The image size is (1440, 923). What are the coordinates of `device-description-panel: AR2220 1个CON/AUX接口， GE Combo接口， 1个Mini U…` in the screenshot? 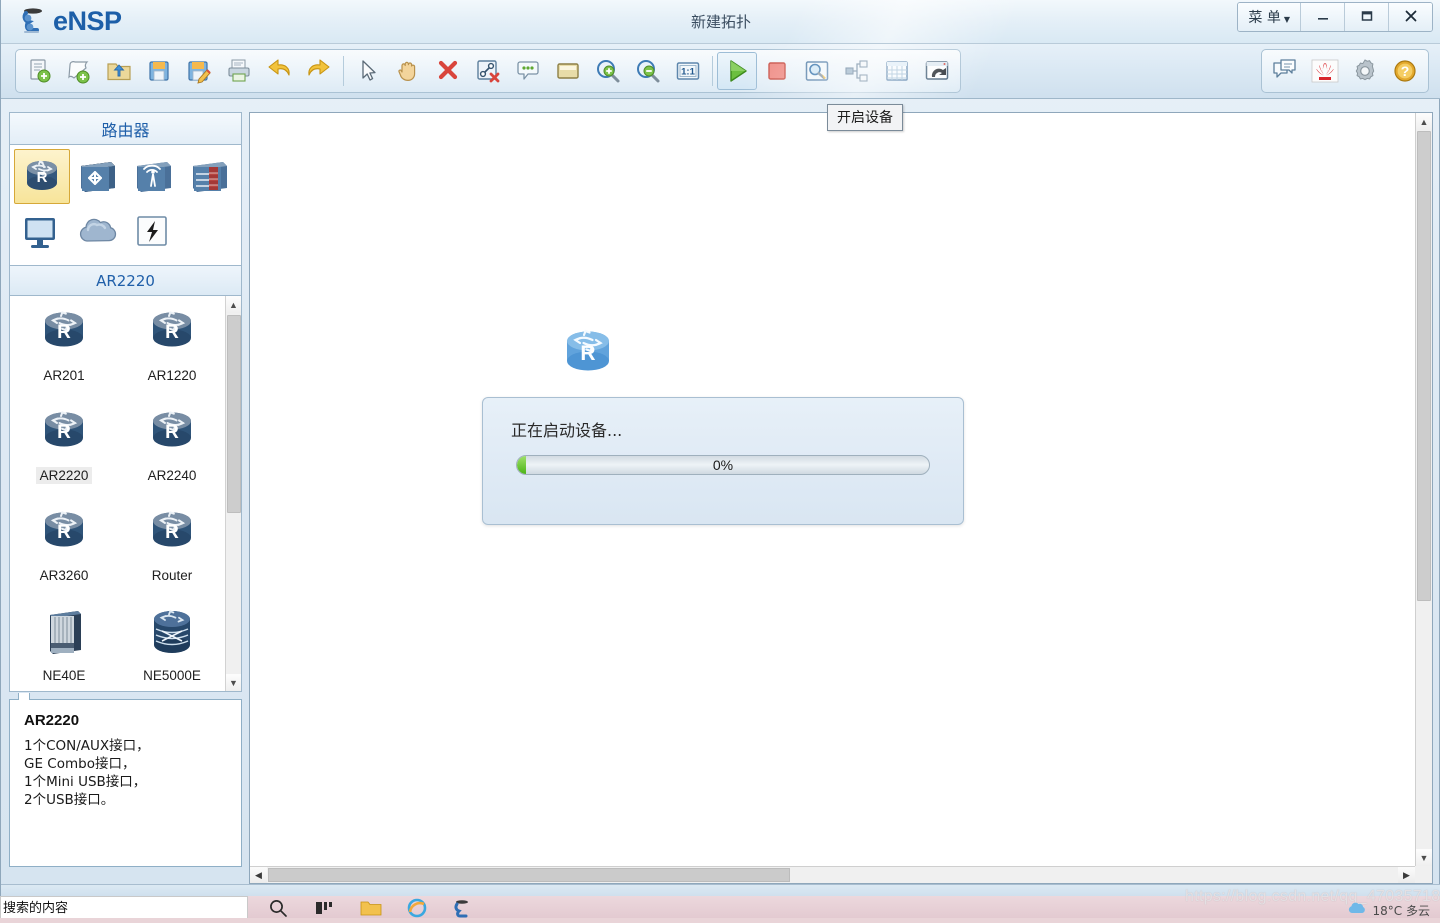 It's located at (125, 780).